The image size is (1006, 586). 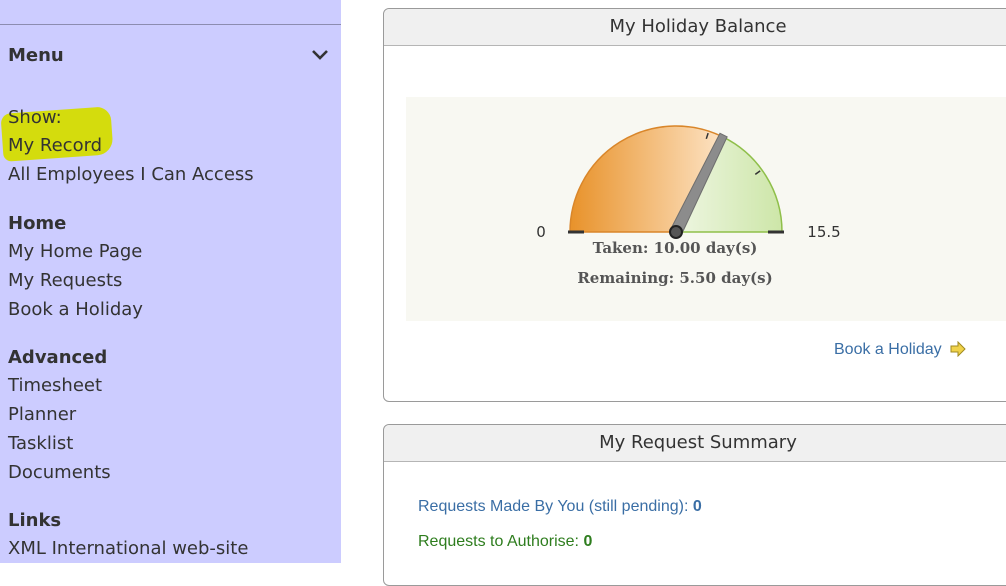 What do you see at coordinates (553, 506) in the screenshot?
I see `requests-made-label: Requests Made By You (still pending):` at bounding box center [553, 506].